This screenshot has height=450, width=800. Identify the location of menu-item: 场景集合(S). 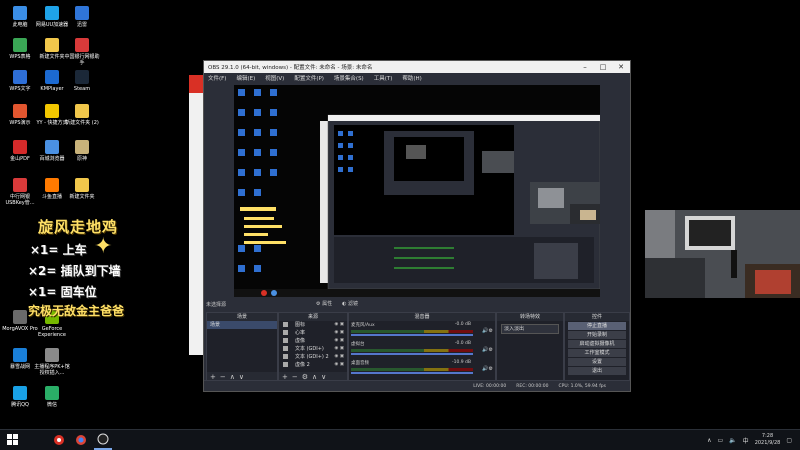
(349, 78).